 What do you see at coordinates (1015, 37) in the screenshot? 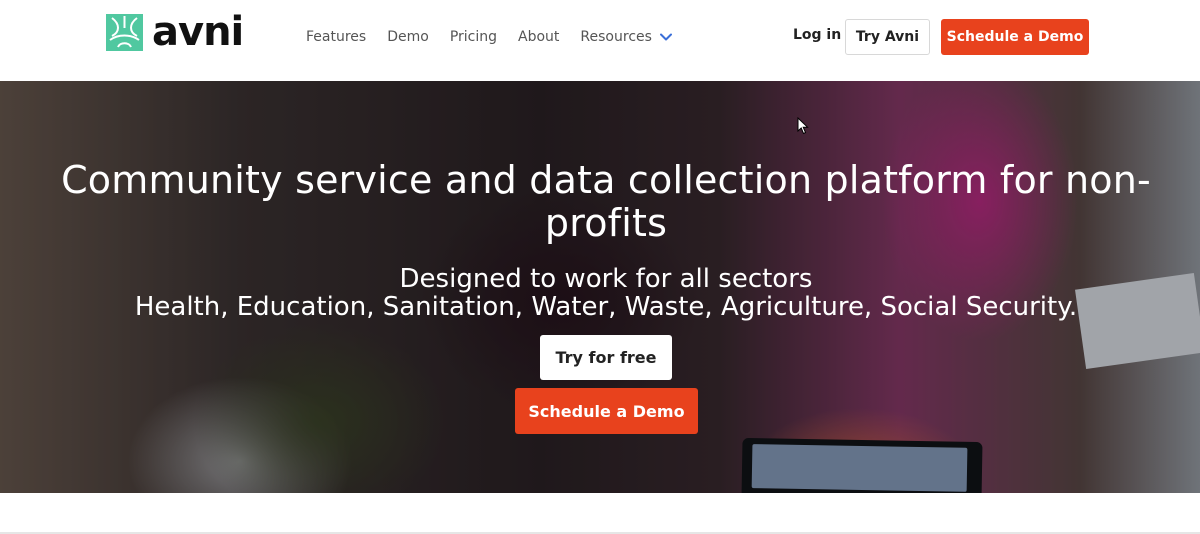
I see `schedule-demo-button-header: Schedule a Demo` at bounding box center [1015, 37].